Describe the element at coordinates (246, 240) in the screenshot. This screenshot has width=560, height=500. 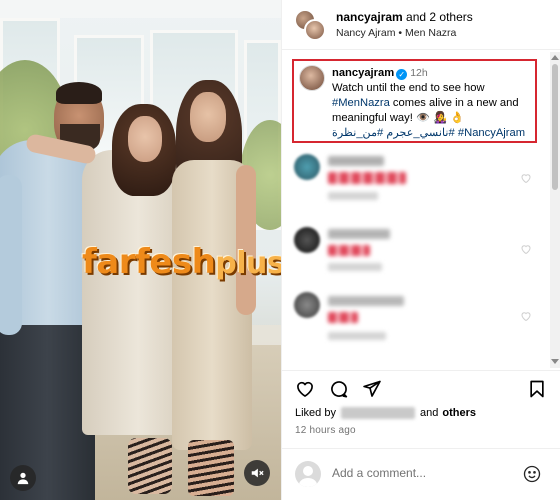
I see `woman-right-arm` at that location.